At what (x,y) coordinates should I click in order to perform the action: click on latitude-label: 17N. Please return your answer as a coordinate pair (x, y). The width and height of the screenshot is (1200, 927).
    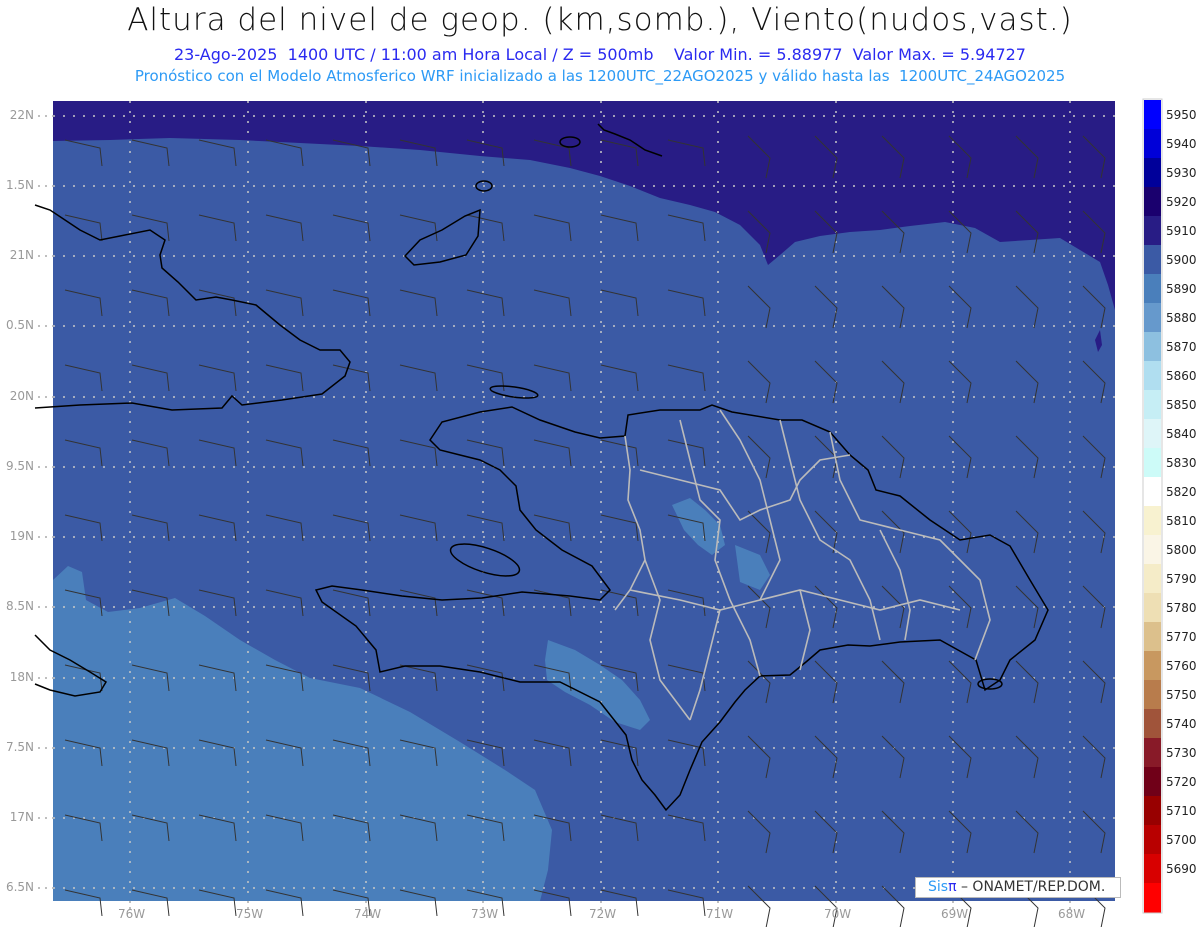
    Looking at the image, I should click on (21, 817).